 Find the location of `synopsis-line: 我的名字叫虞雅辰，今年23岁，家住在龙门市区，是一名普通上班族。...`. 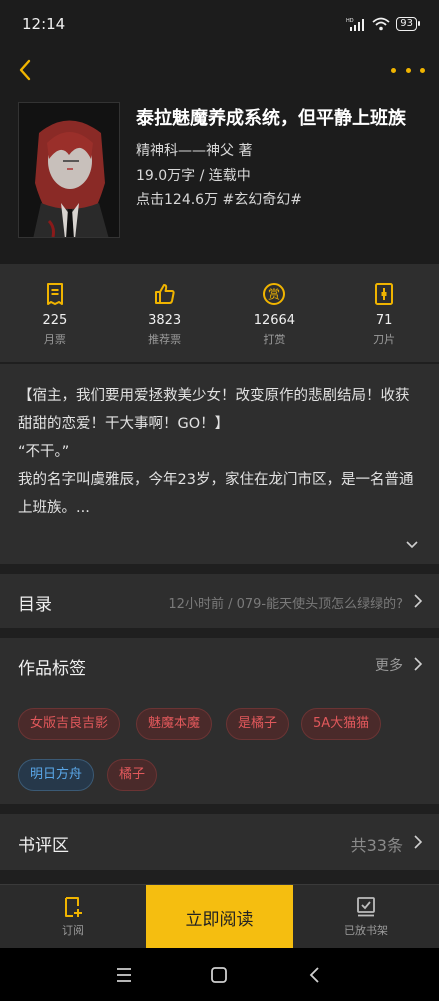

synopsis-line: 我的名字叫虞雅辰，今年23岁，家住在龙门市区，是一名普通上班族。... is located at coordinates (216, 494).